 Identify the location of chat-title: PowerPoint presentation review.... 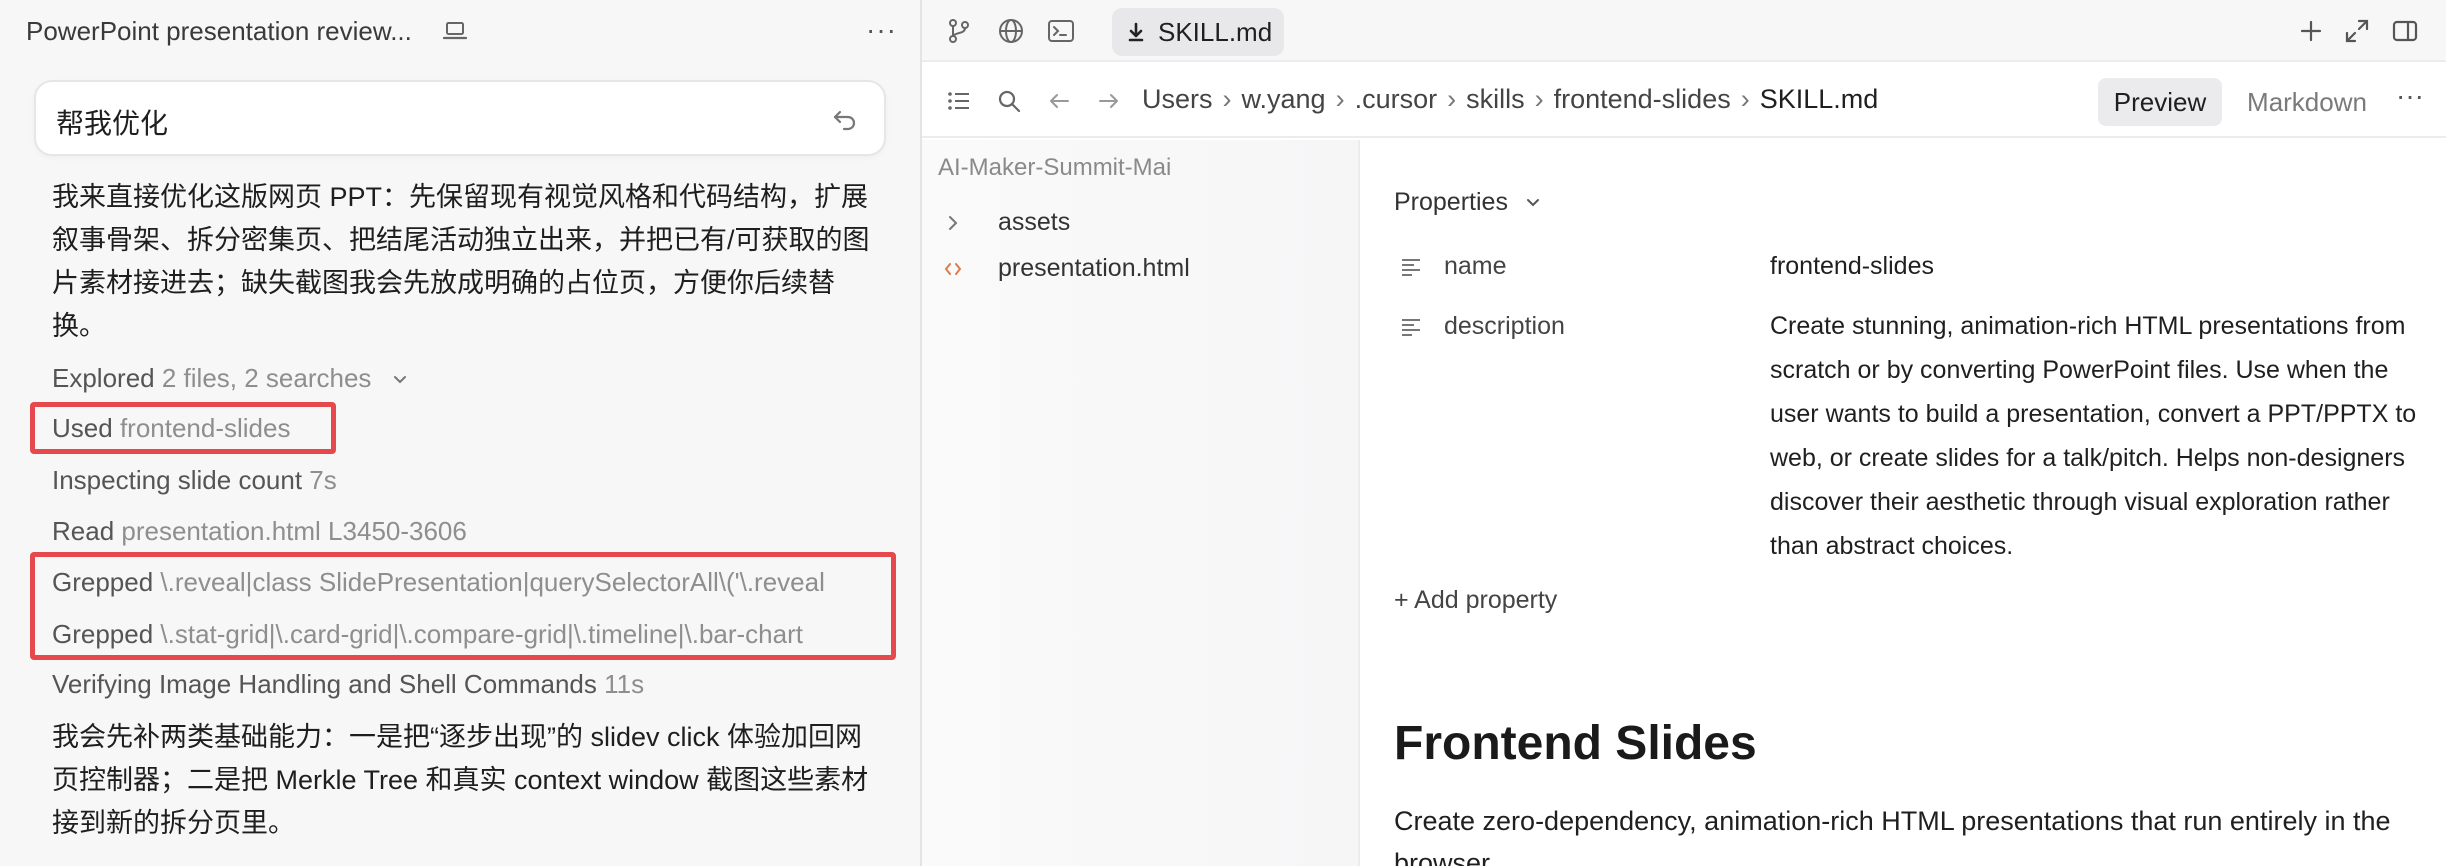
(219, 31).